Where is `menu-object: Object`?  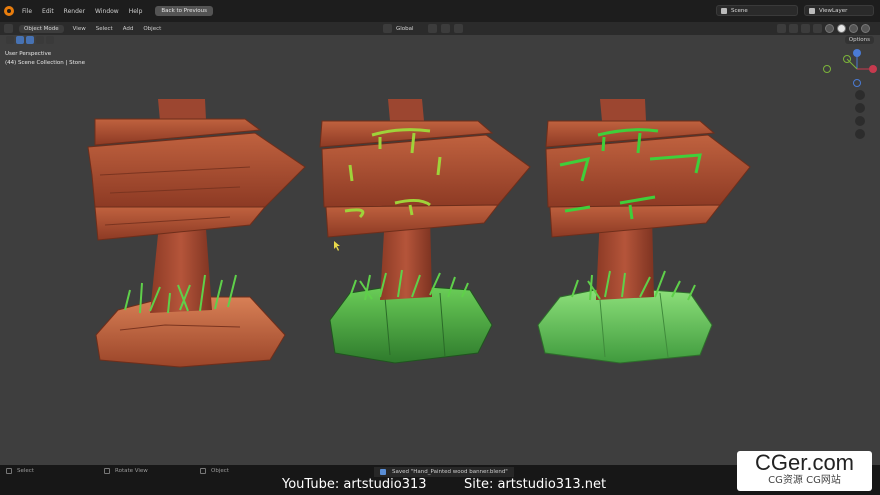
menu-object: Object is located at coordinates (152, 29).